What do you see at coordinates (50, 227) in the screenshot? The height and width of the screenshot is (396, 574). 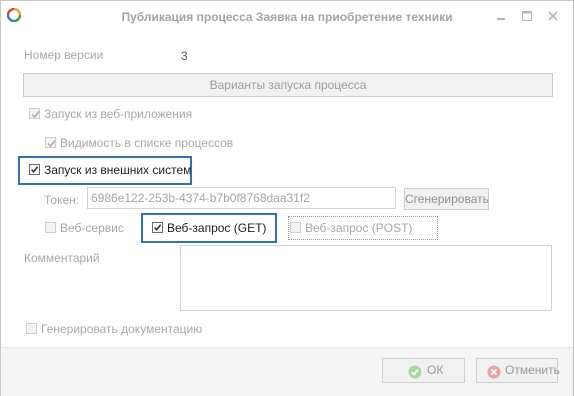 I see `web-service-checkbox` at bounding box center [50, 227].